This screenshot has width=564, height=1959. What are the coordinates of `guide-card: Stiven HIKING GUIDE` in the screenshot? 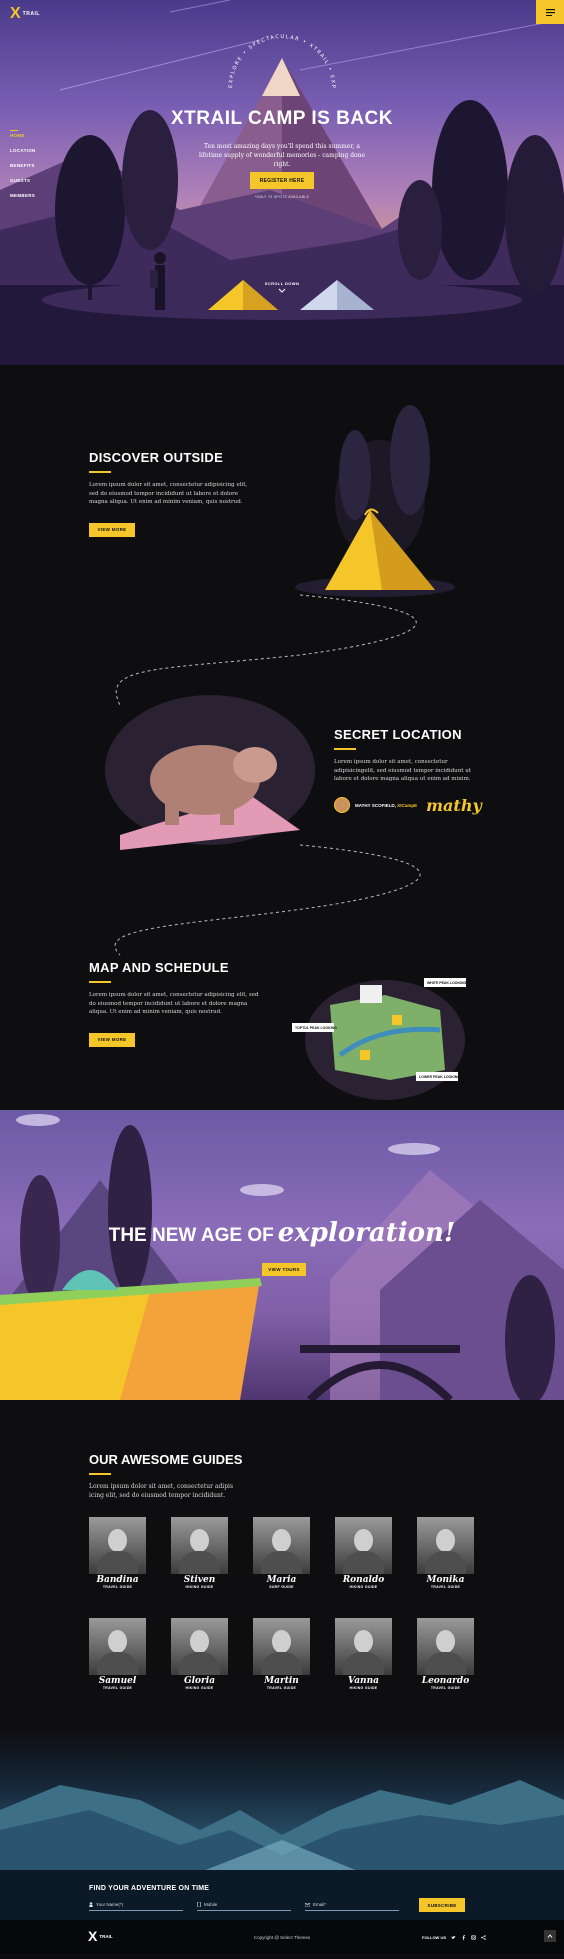 It's located at (199, 1553).